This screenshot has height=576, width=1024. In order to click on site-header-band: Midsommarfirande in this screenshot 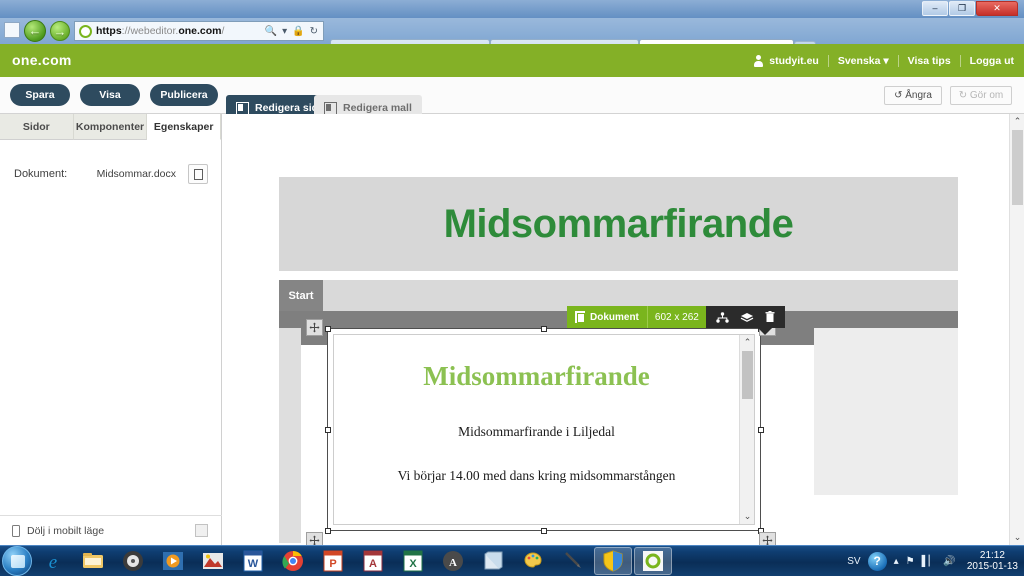, I will do `click(618, 224)`.